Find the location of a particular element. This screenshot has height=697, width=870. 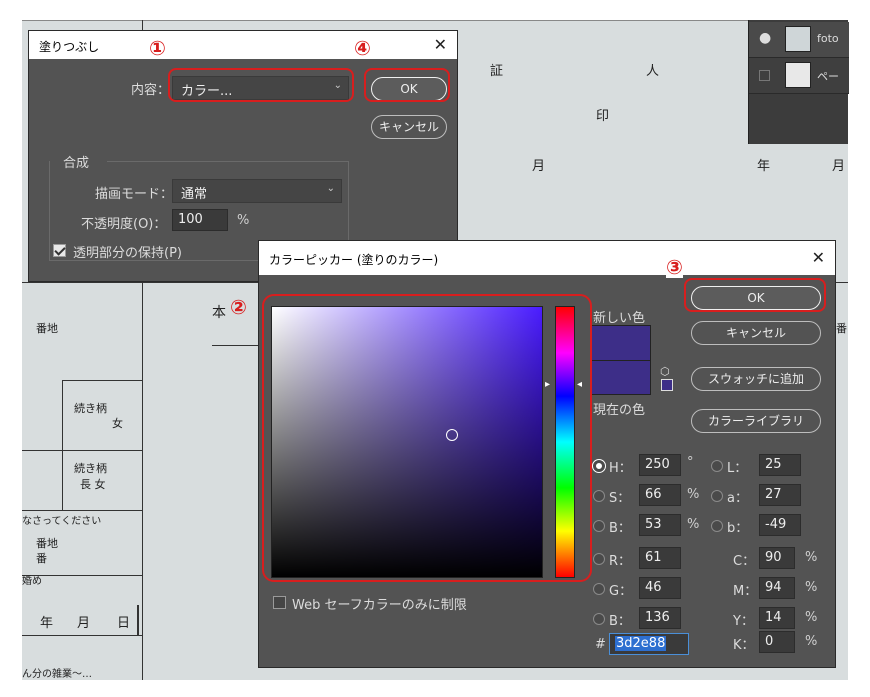

b-lab-radio is located at coordinates (717, 526).